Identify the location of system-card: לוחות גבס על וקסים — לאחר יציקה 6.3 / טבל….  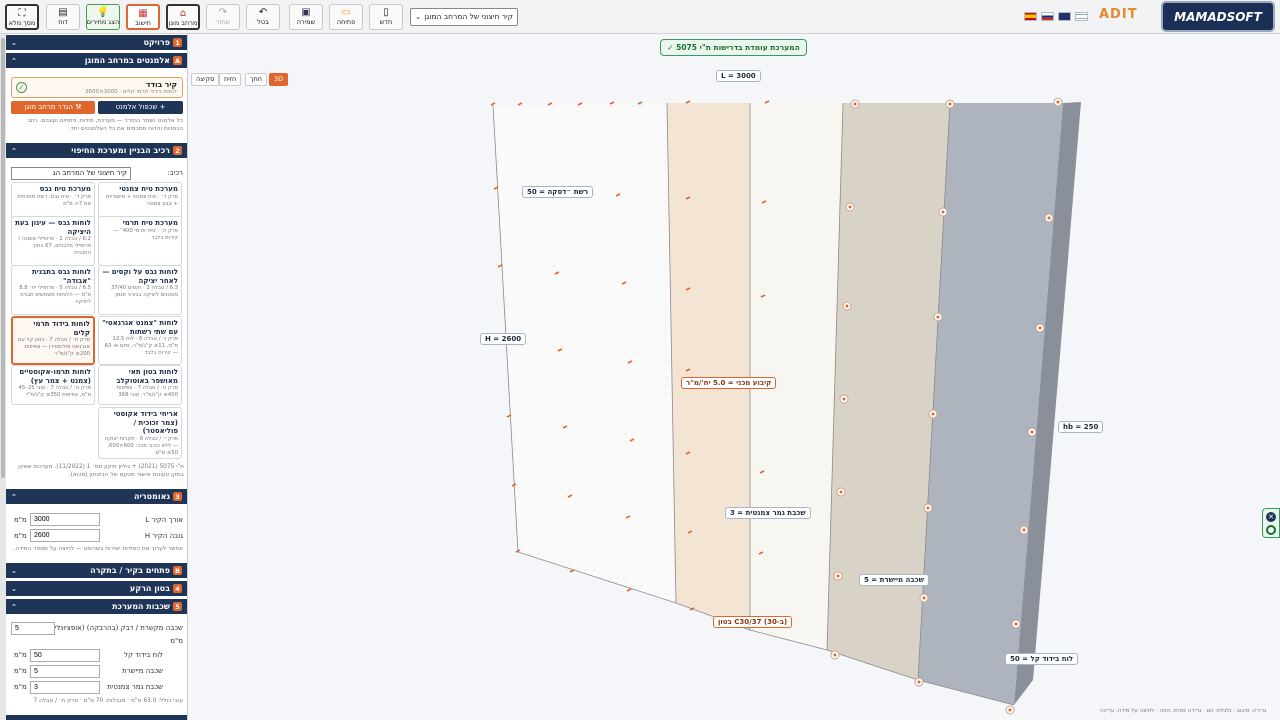
(140, 290).